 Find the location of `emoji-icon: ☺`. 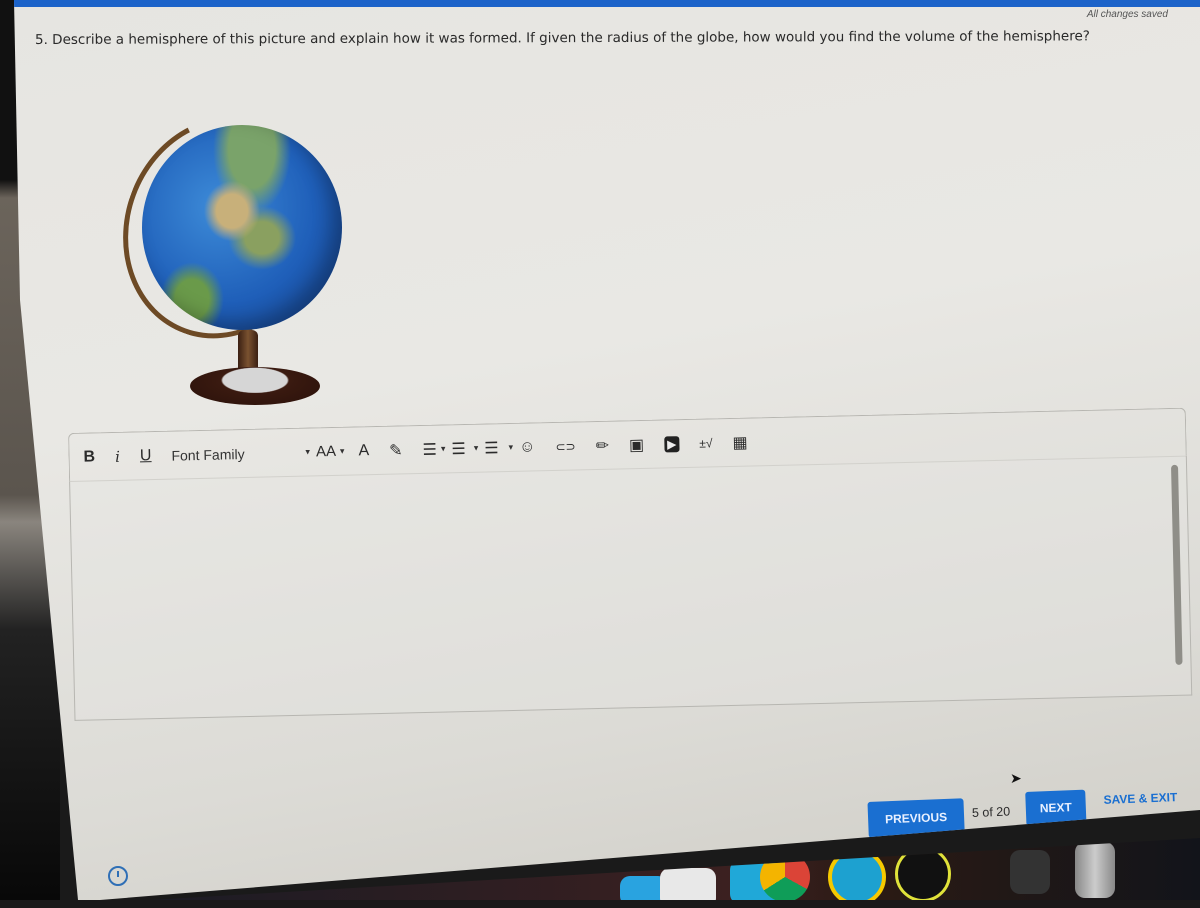

emoji-icon: ☺ is located at coordinates (527, 447).